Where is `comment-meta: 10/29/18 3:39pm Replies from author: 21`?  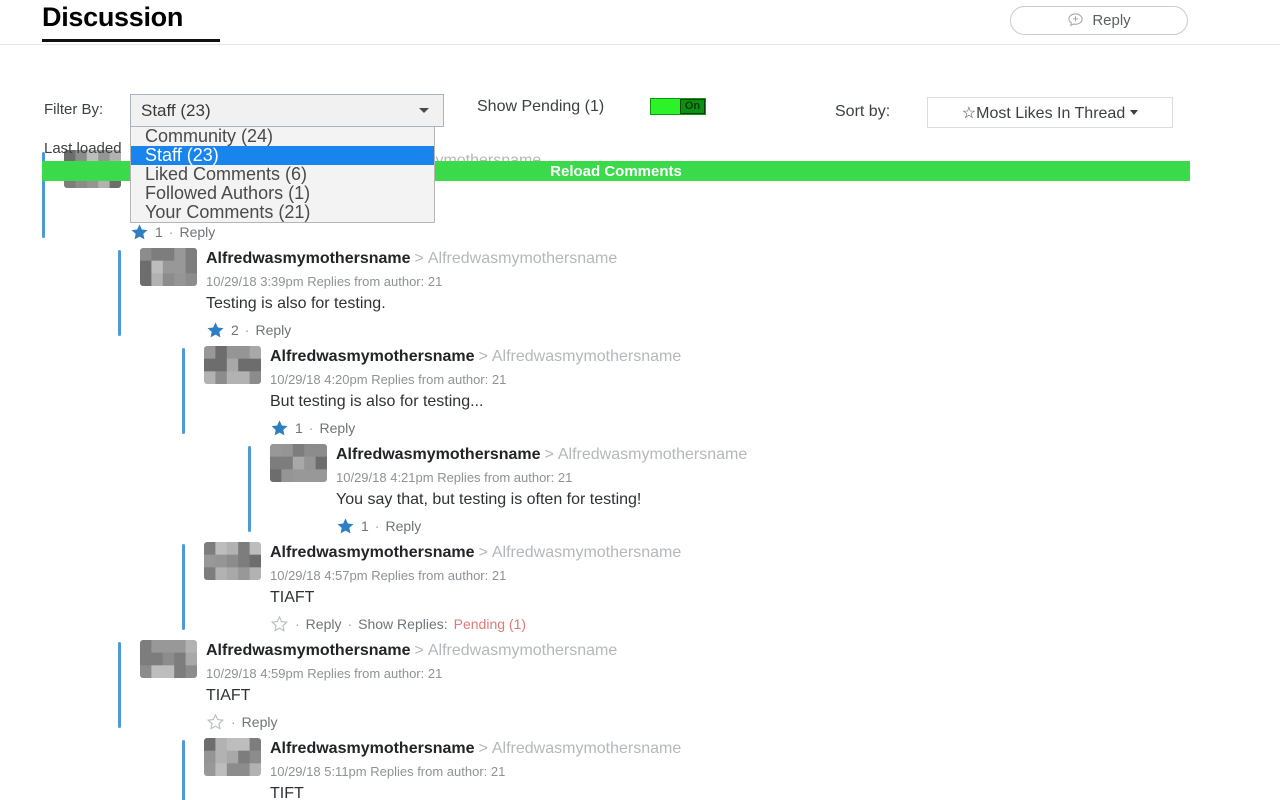 comment-meta: 10/29/18 3:39pm Replies from author: 21 is located at coordinates (324, 281).